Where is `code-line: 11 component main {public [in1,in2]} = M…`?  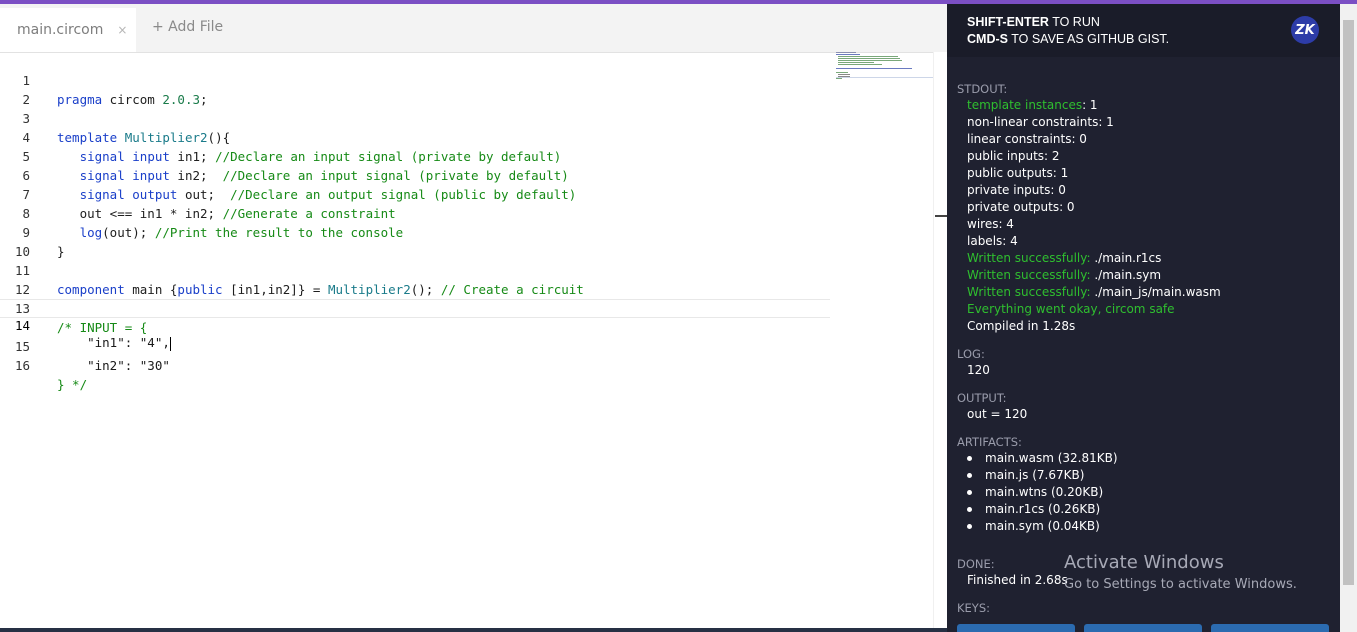 code-line: 11 component main {public [in1,in2]} = M… is located at coordinates (415, 269).